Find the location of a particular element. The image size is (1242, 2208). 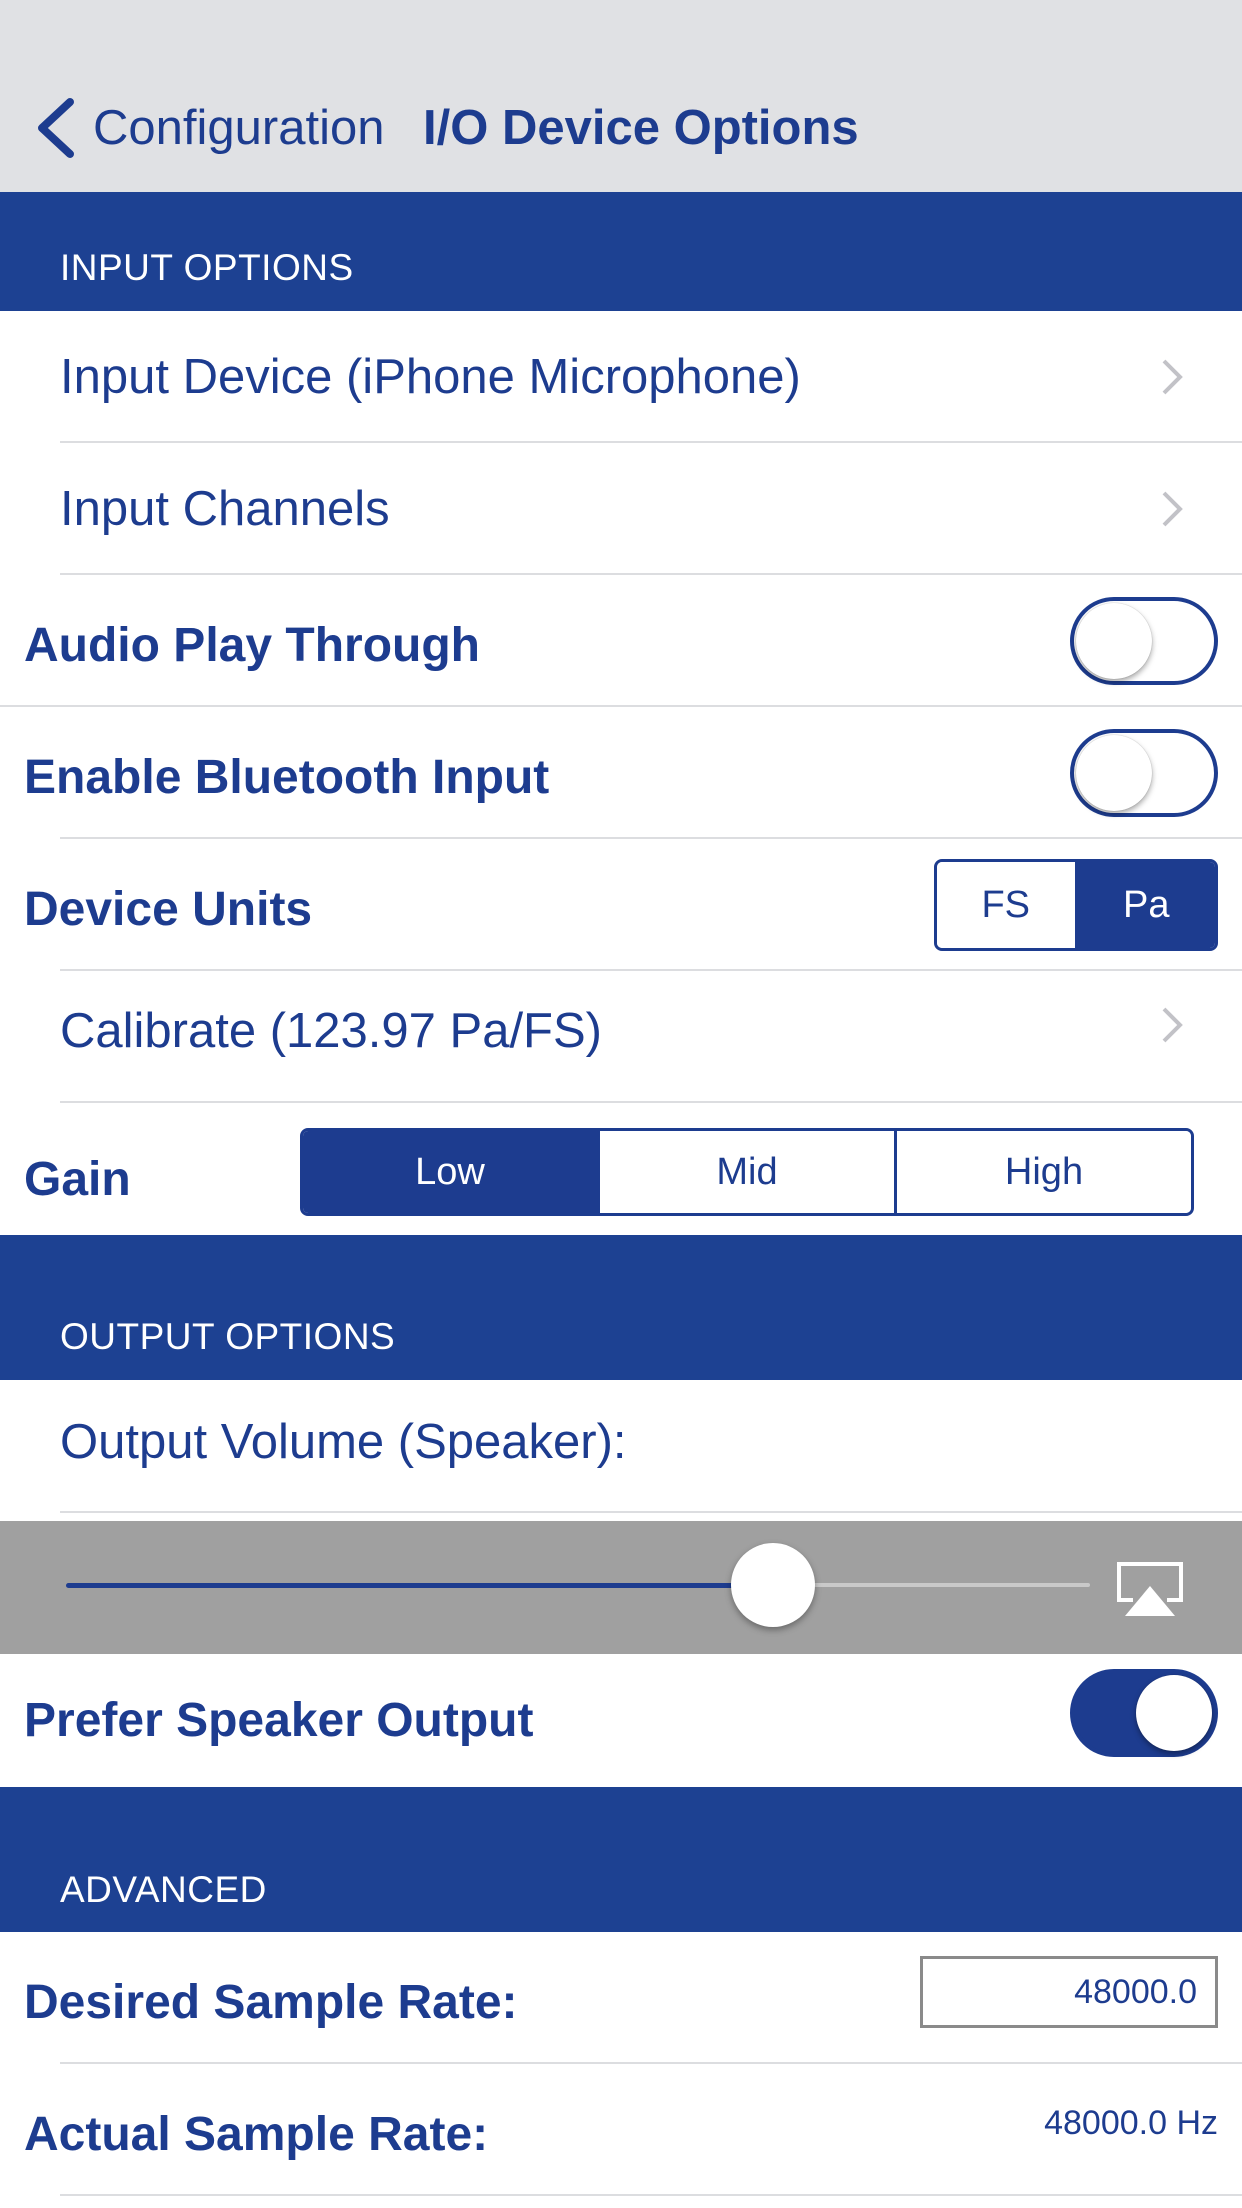

section-header-output-options: OUTPUT OPTIONS is located at coordinates (621, 1307).